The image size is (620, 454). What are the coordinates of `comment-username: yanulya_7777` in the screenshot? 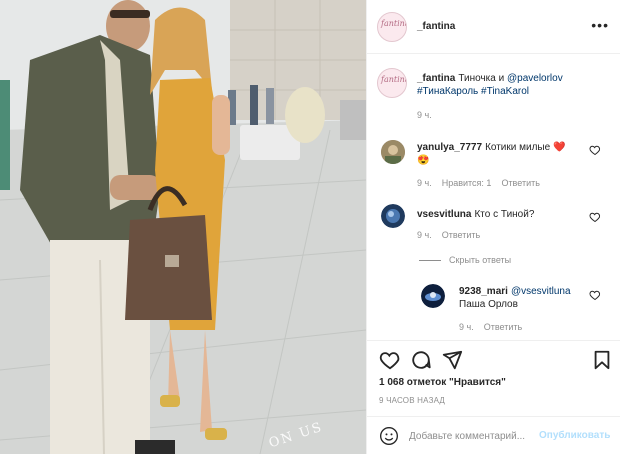 It's located at (449, 147).